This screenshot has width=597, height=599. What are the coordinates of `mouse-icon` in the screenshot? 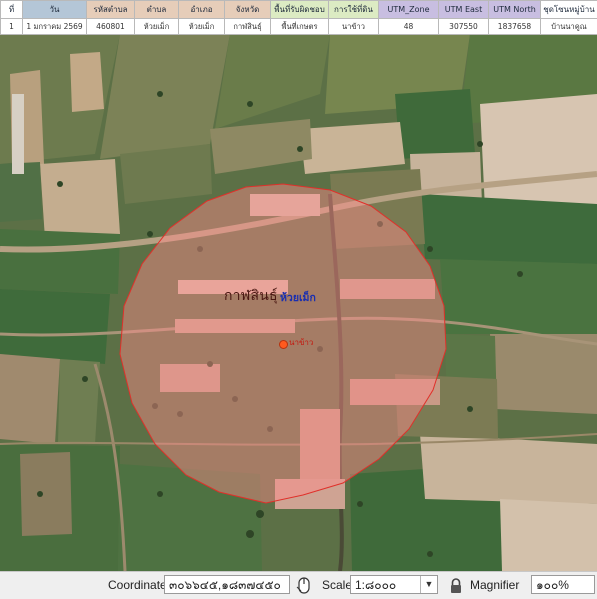 It's located at (304, 585).